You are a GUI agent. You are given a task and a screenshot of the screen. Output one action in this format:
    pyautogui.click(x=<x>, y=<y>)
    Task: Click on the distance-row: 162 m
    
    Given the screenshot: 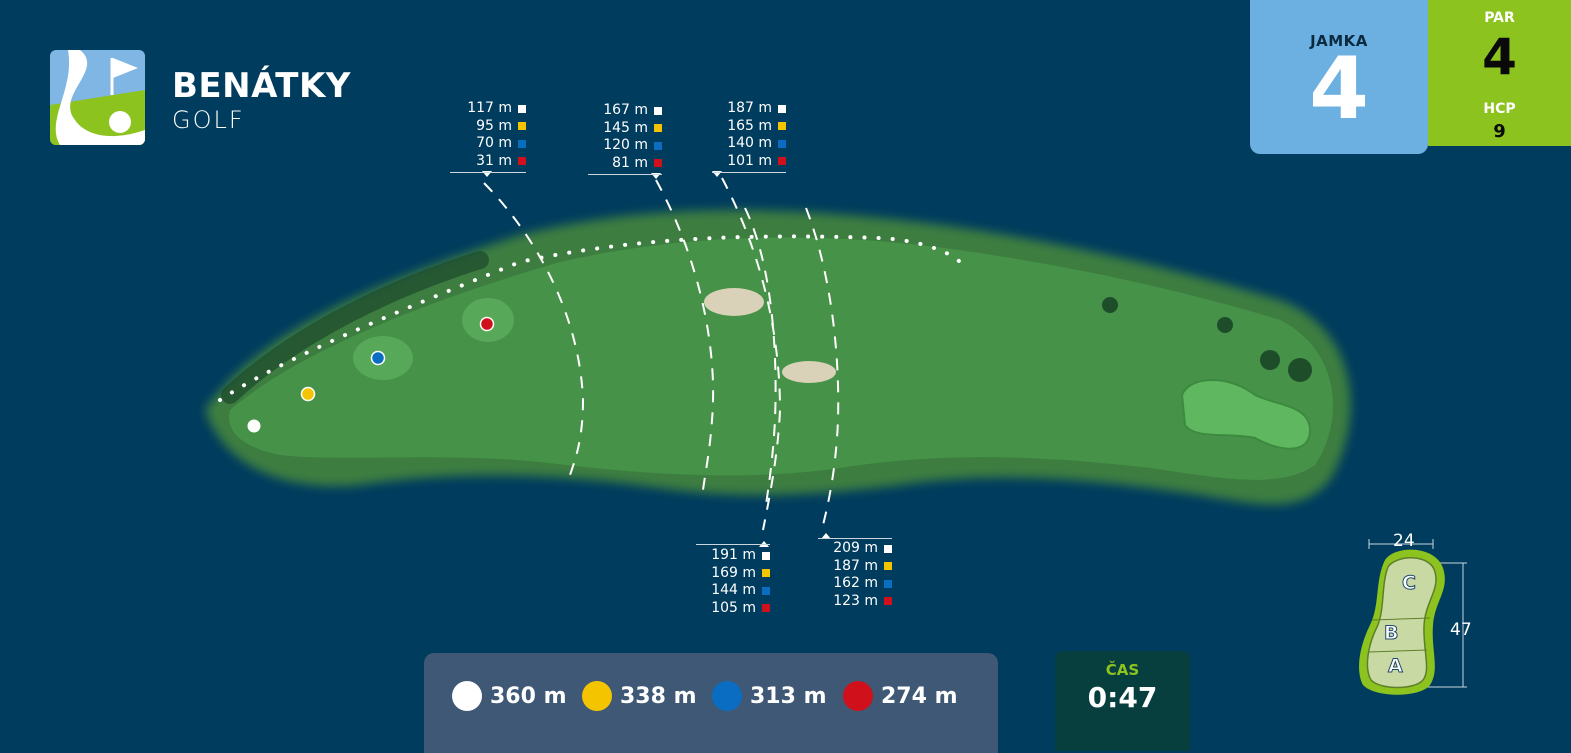 What is the action you would take?
    pyautogui.click(x=855, y=584)
    